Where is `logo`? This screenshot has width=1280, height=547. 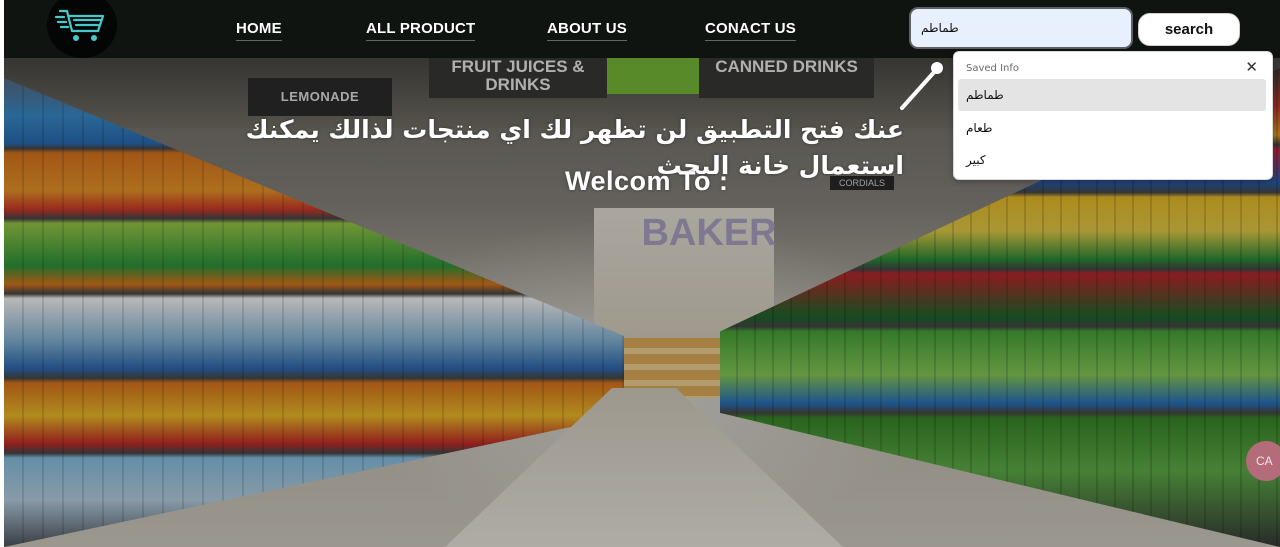 logo is located at coordinates (82, 29).